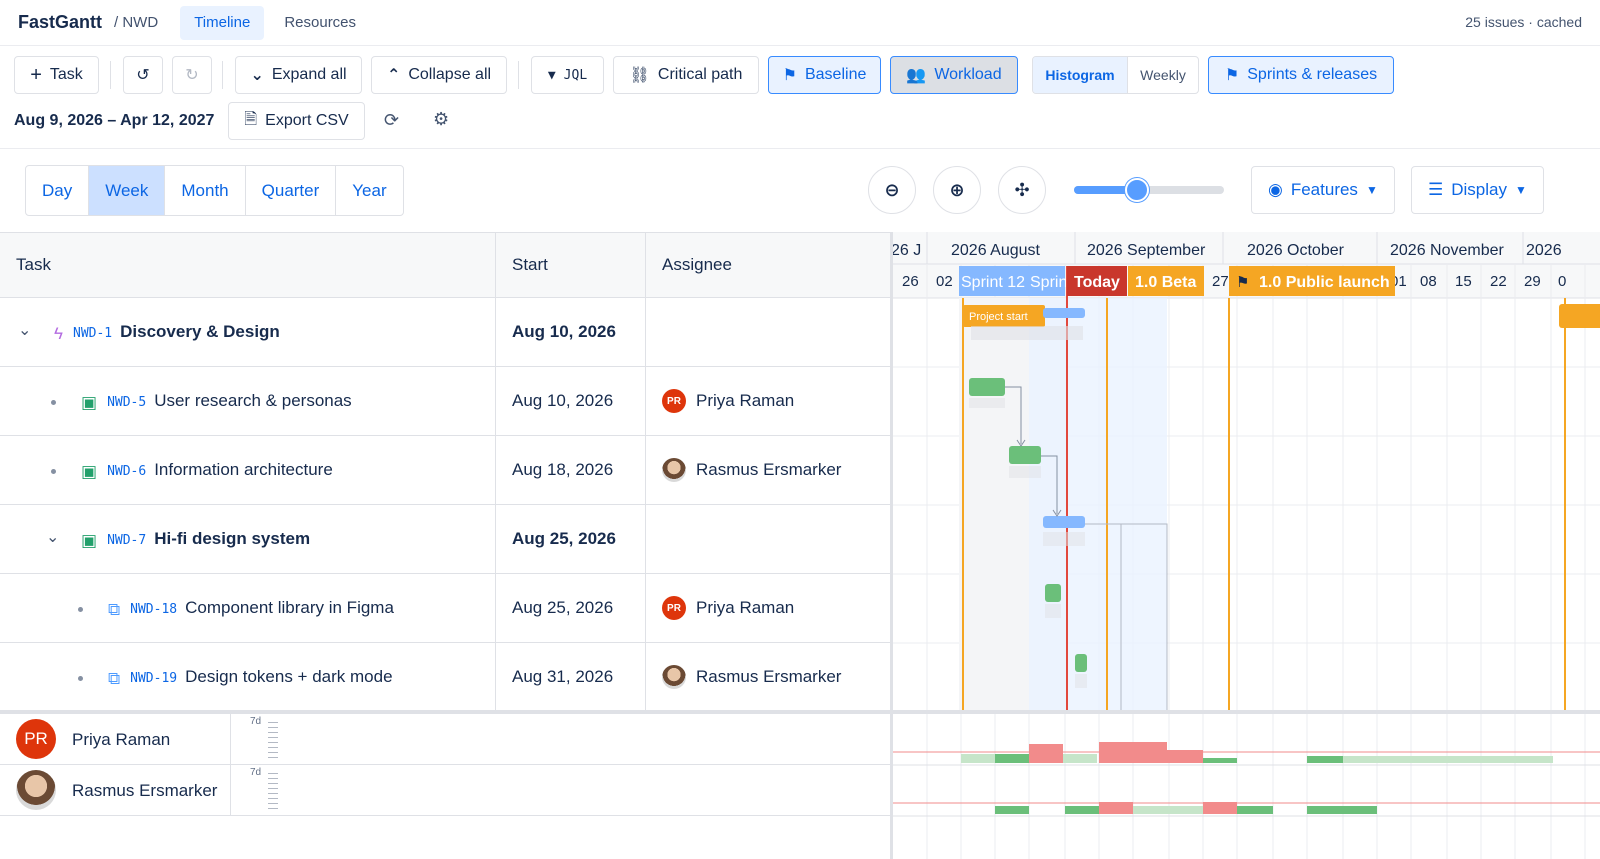  What do you see at coordinates (222, 22) in the screenshot?
I see `tab-timeline: Timeline` at bounding box center [222, 22].